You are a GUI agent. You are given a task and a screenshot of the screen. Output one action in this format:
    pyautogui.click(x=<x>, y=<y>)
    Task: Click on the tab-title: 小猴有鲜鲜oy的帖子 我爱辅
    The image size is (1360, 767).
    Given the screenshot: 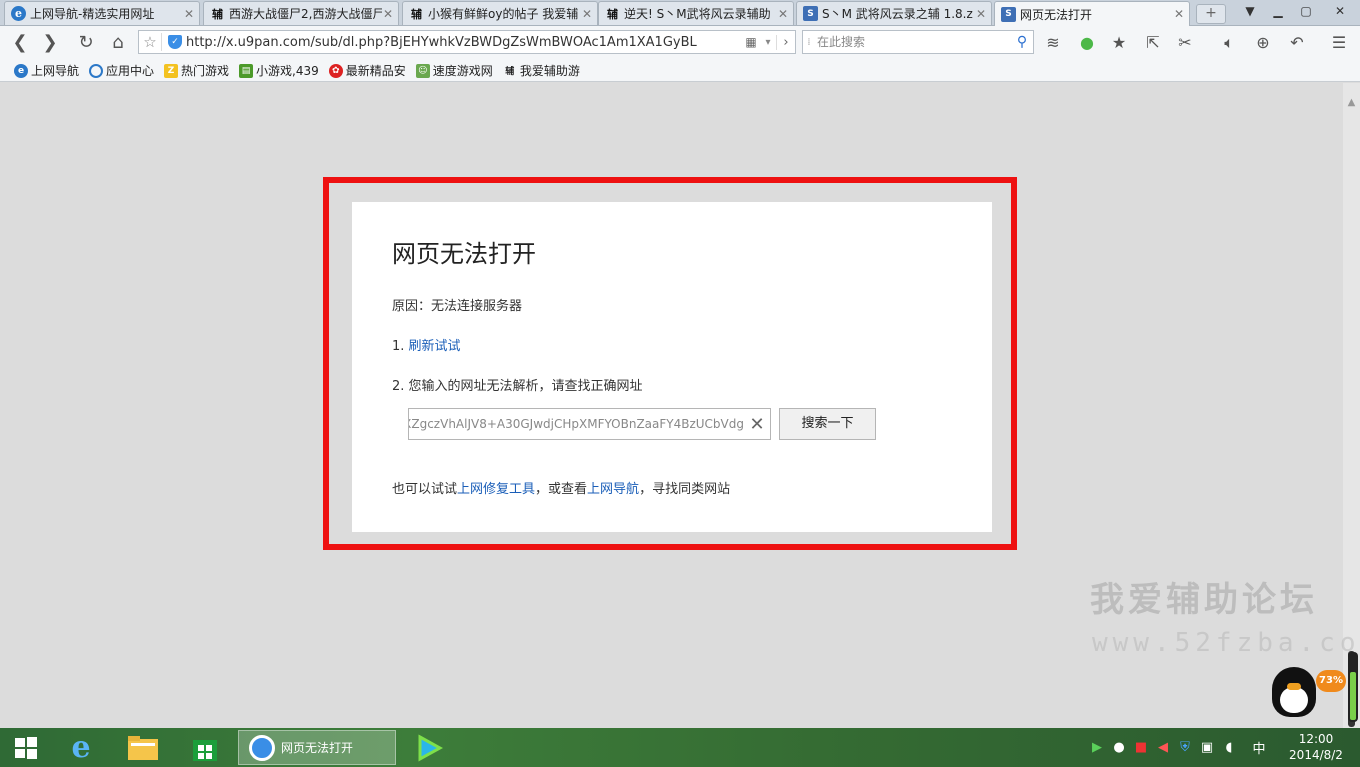 What is the action you would take?
    pyautogui.click(x=503, y=14)
    